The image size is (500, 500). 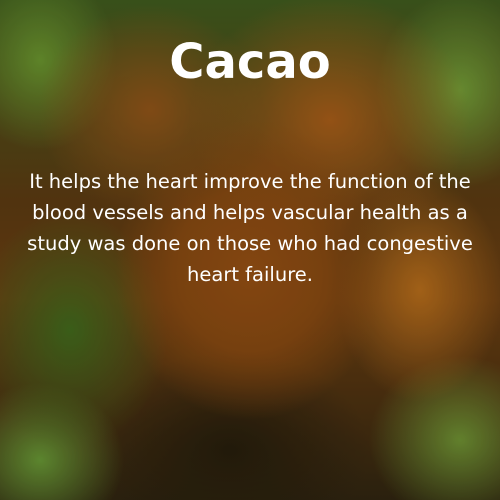 I want to click on card-title: Cacao, so click(x=250, y=62).